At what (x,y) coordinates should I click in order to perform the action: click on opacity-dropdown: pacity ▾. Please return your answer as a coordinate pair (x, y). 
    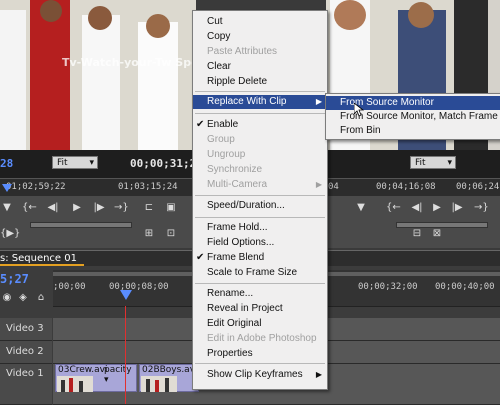
    Looking at the image, I should click on (120, 375).